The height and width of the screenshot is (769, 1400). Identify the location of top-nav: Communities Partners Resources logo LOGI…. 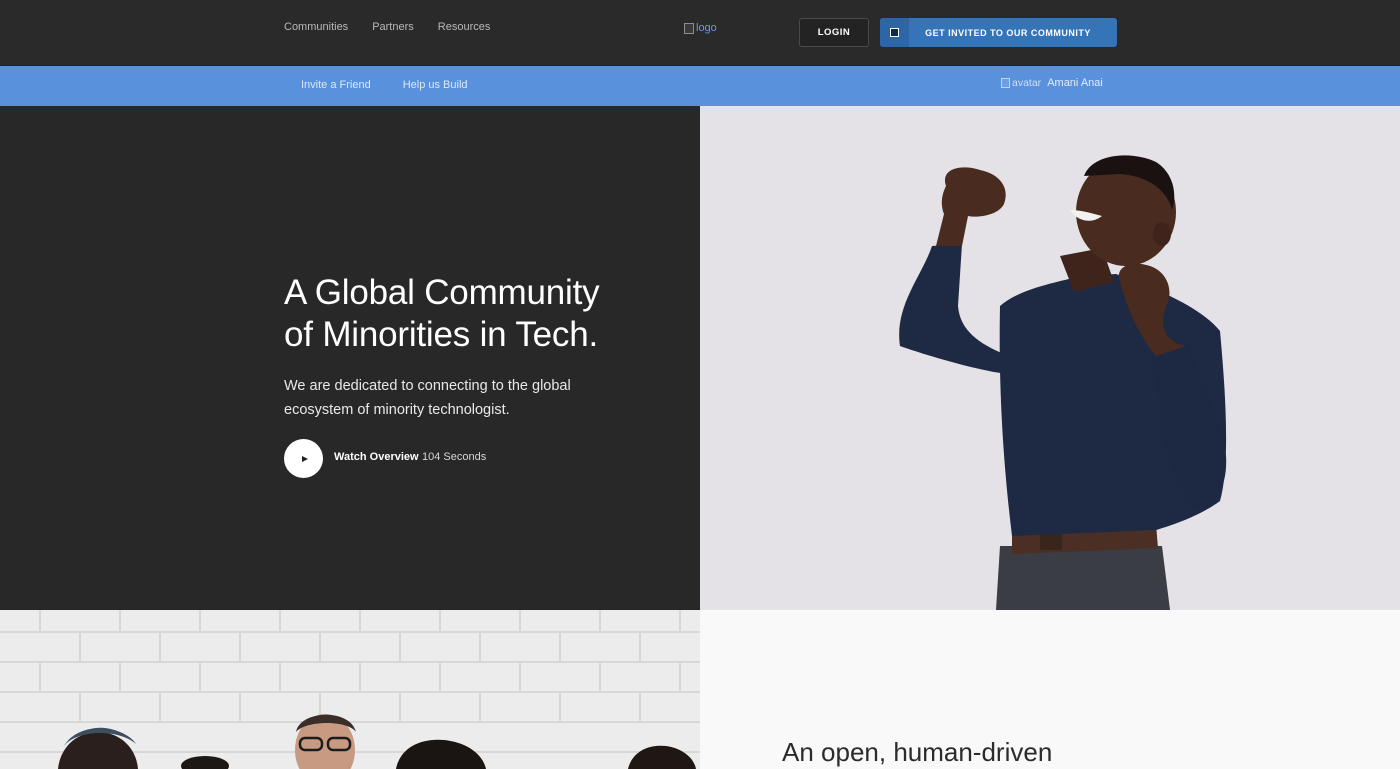
(700, 33).